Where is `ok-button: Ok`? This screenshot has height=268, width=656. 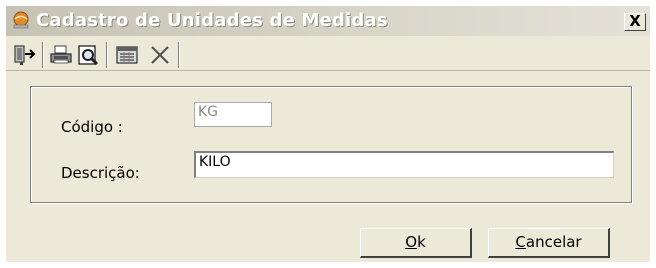 ok-button: Ok is located at coordinates (416, 243).